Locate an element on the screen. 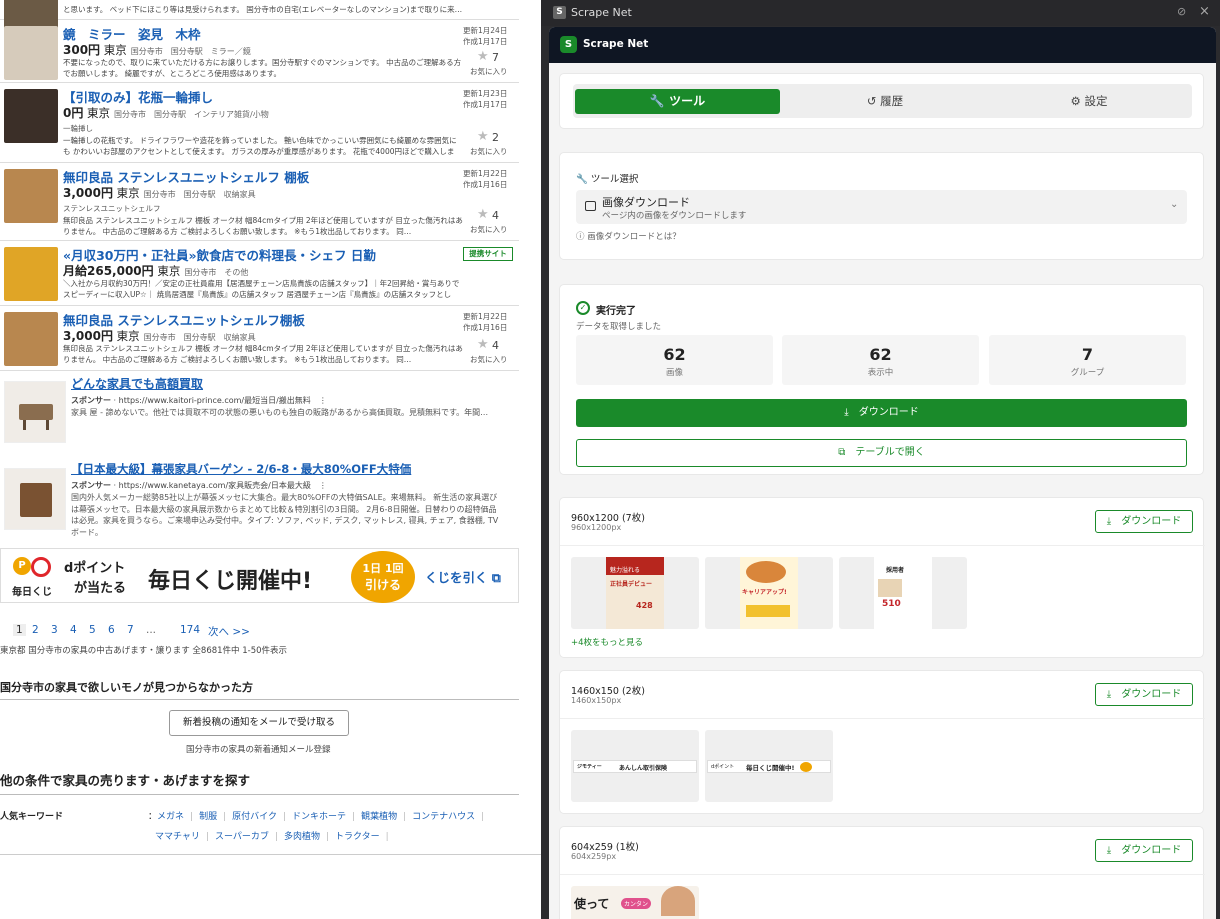 This screenshot has width=1220, height=919. notify-email-button: 新着投稿の通知をメールで受け取る is located at coordinates (259, 723).